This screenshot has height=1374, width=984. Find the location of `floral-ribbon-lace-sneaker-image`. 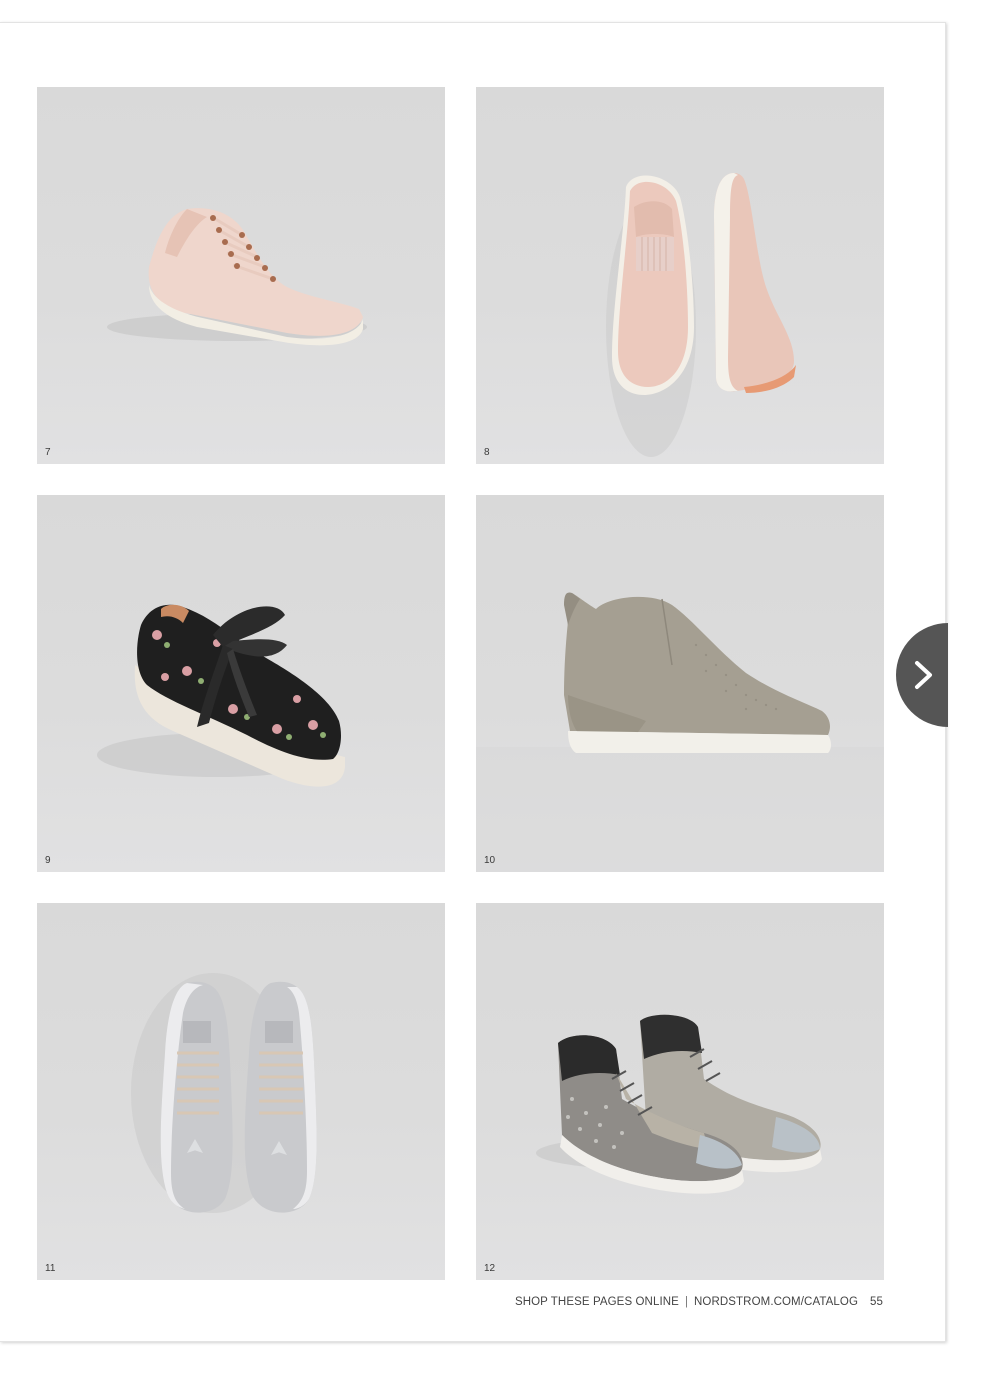

floral-ribbon-lace-sneaker-image is located at coordinates (221, 695).